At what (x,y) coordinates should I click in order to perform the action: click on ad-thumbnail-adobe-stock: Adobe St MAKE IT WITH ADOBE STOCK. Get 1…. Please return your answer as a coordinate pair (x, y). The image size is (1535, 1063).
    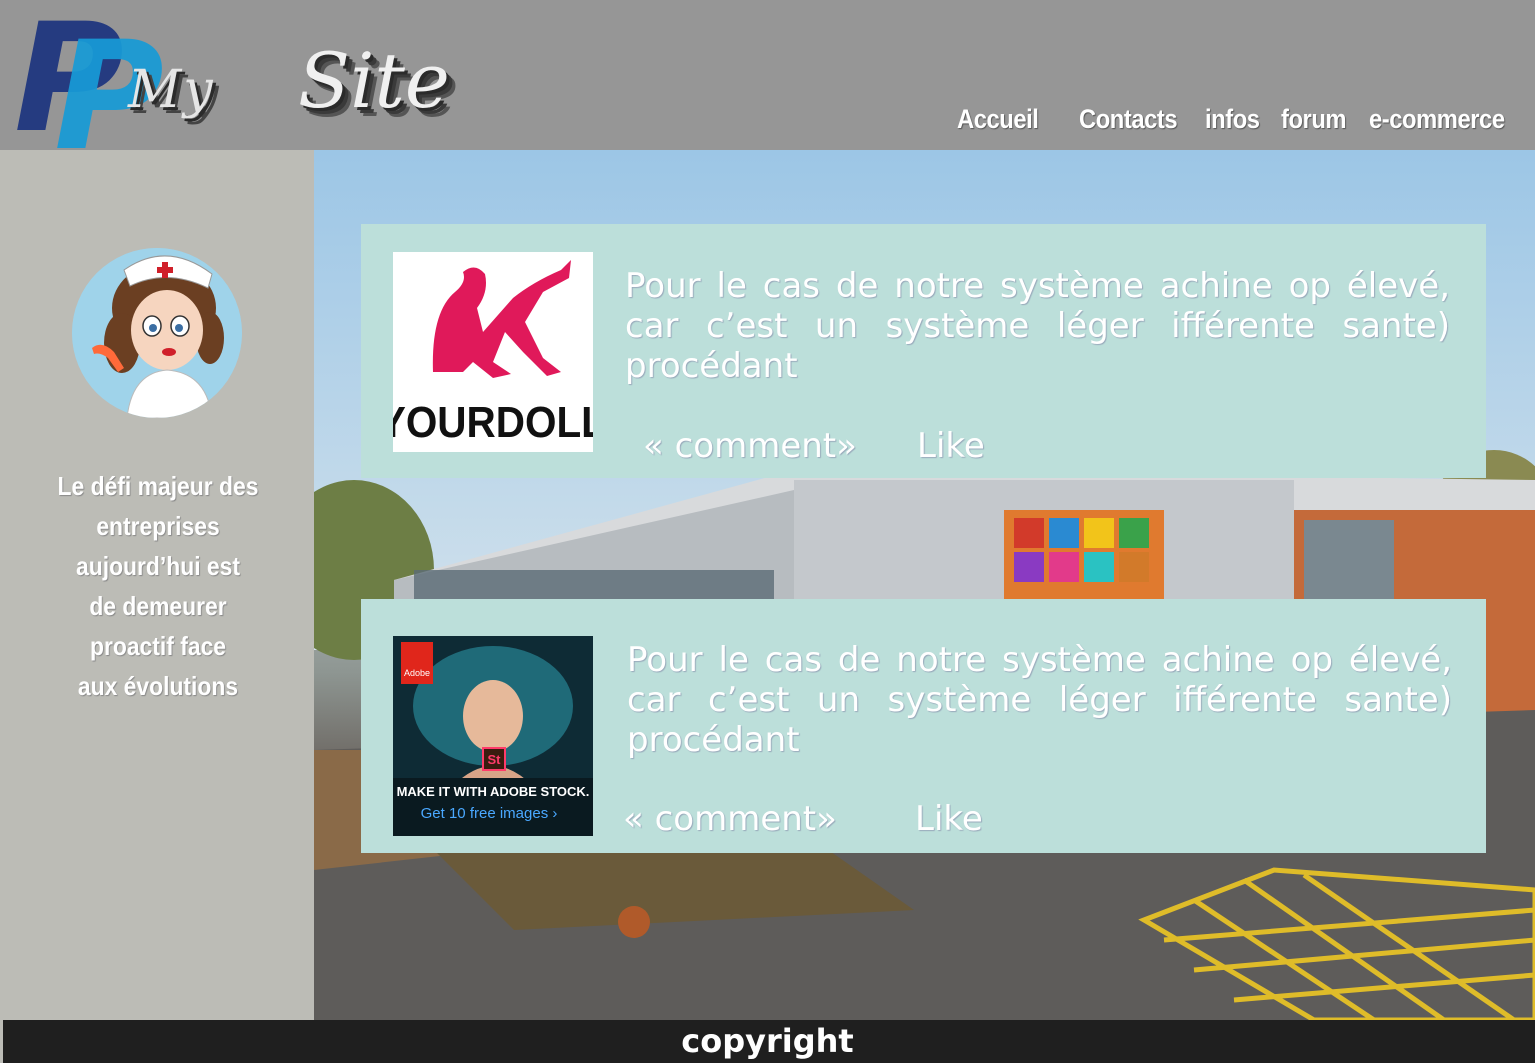
    Looking at the image, I should click on (493, 736).